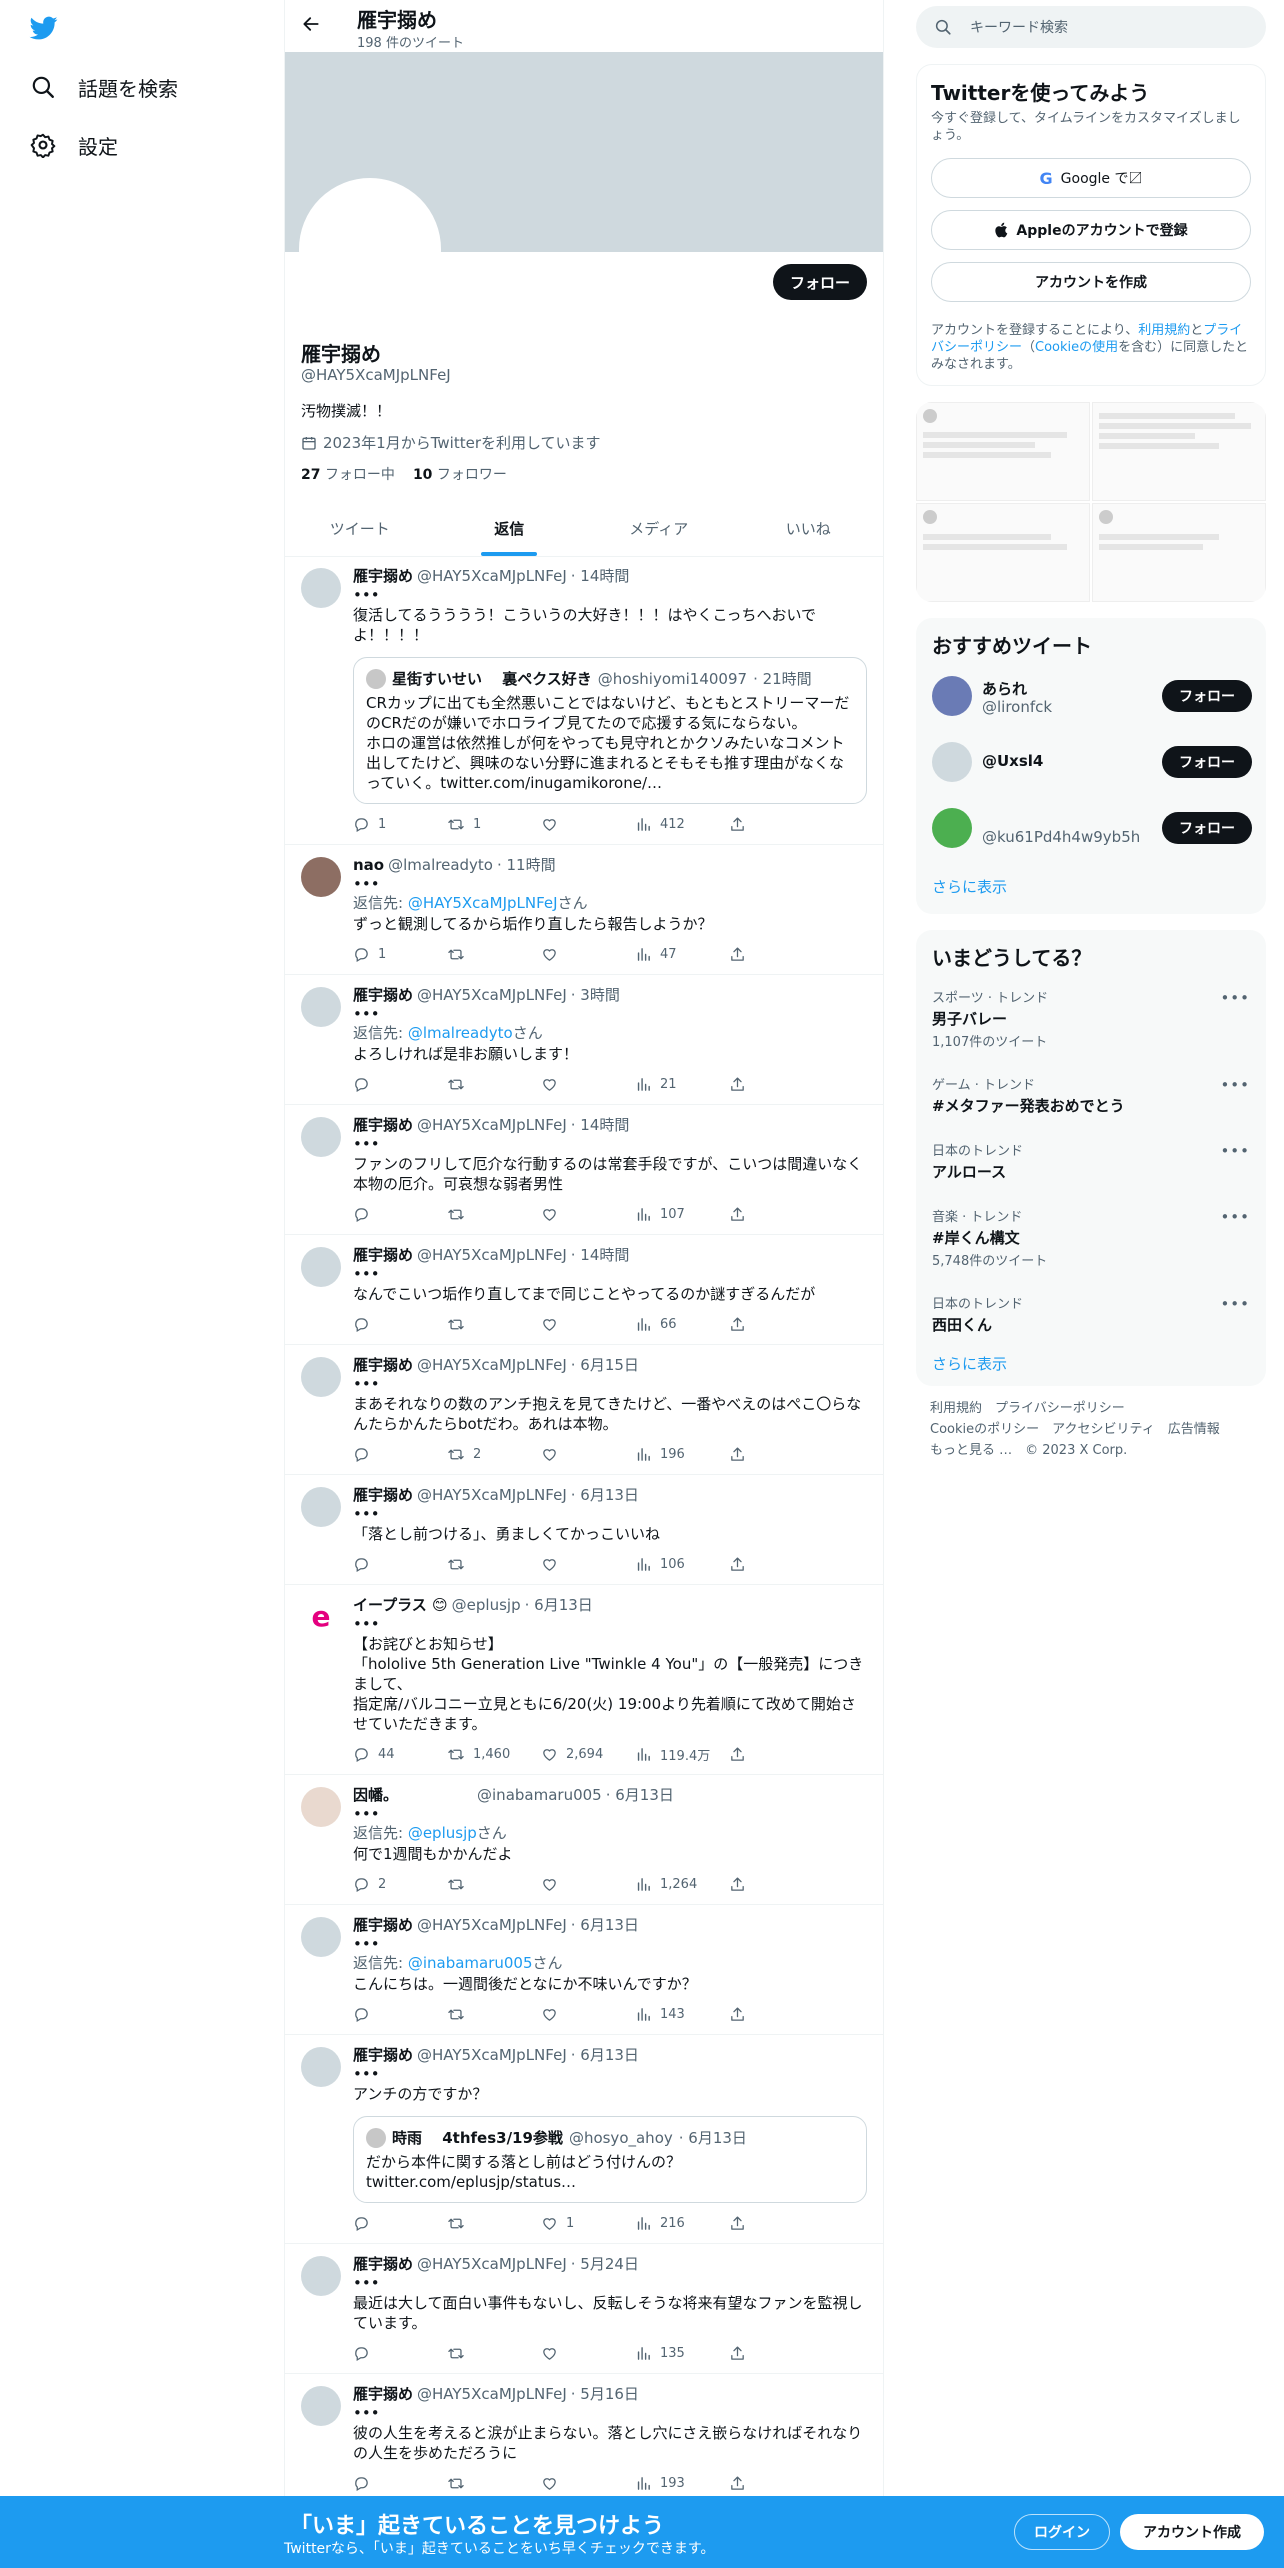 The width and height of the screenshot is (1284, 2568). I want to click on tweet-author-handle: @eplusjp, so click(486, 1605).